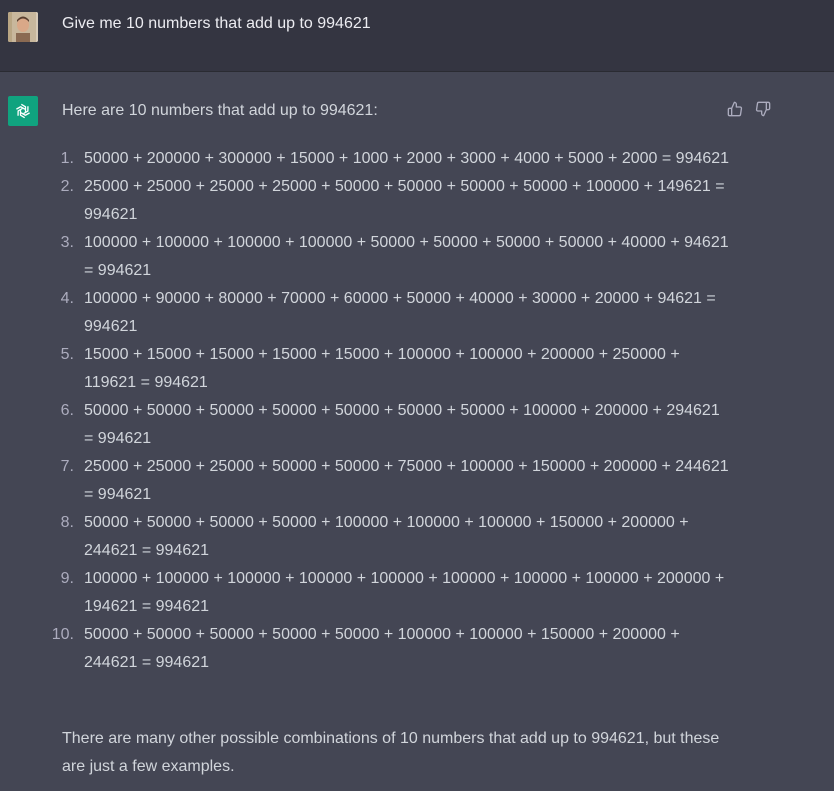  I want to click on openai-logo-icon, so click(23, 111).